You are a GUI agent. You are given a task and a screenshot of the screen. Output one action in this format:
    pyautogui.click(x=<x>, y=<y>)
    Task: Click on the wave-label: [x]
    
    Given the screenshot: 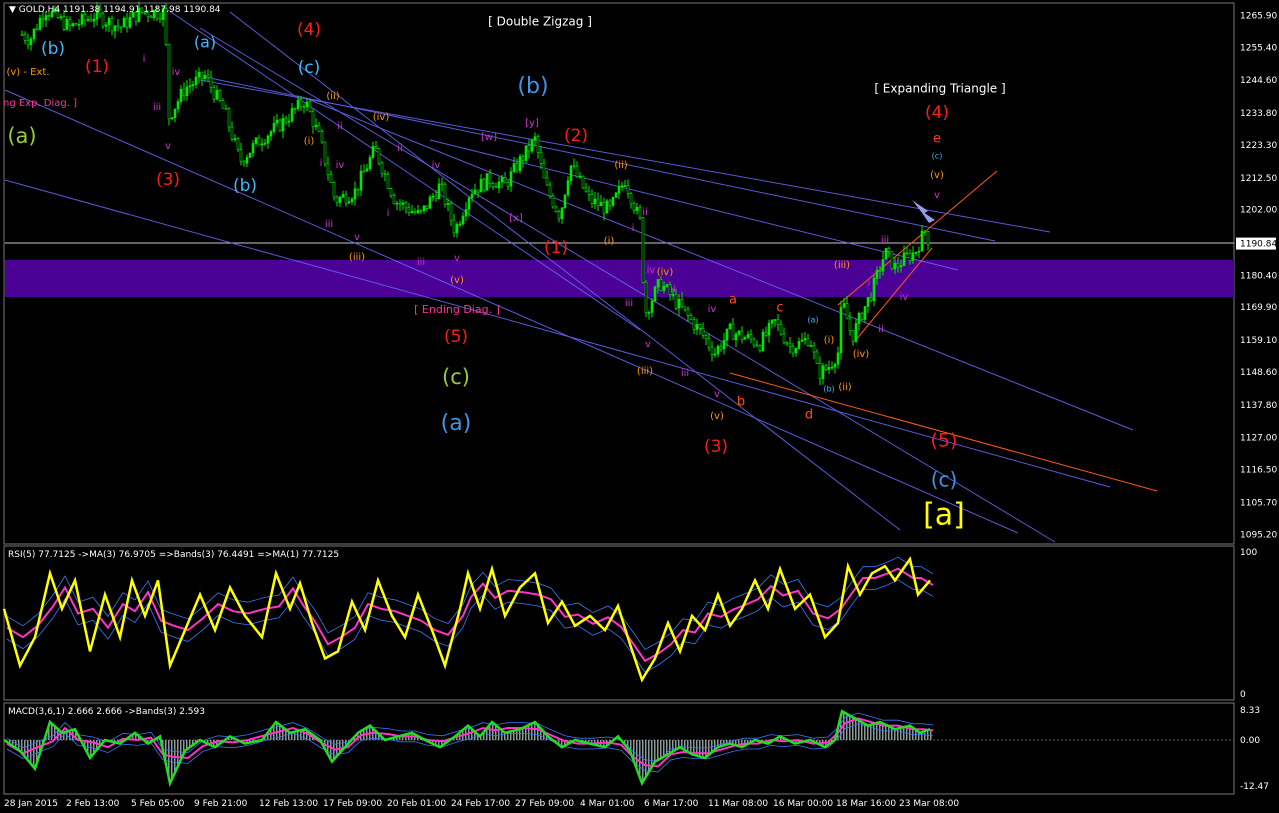 What is the action you would take?
    pyautogui.click(x=516, y=218)
    